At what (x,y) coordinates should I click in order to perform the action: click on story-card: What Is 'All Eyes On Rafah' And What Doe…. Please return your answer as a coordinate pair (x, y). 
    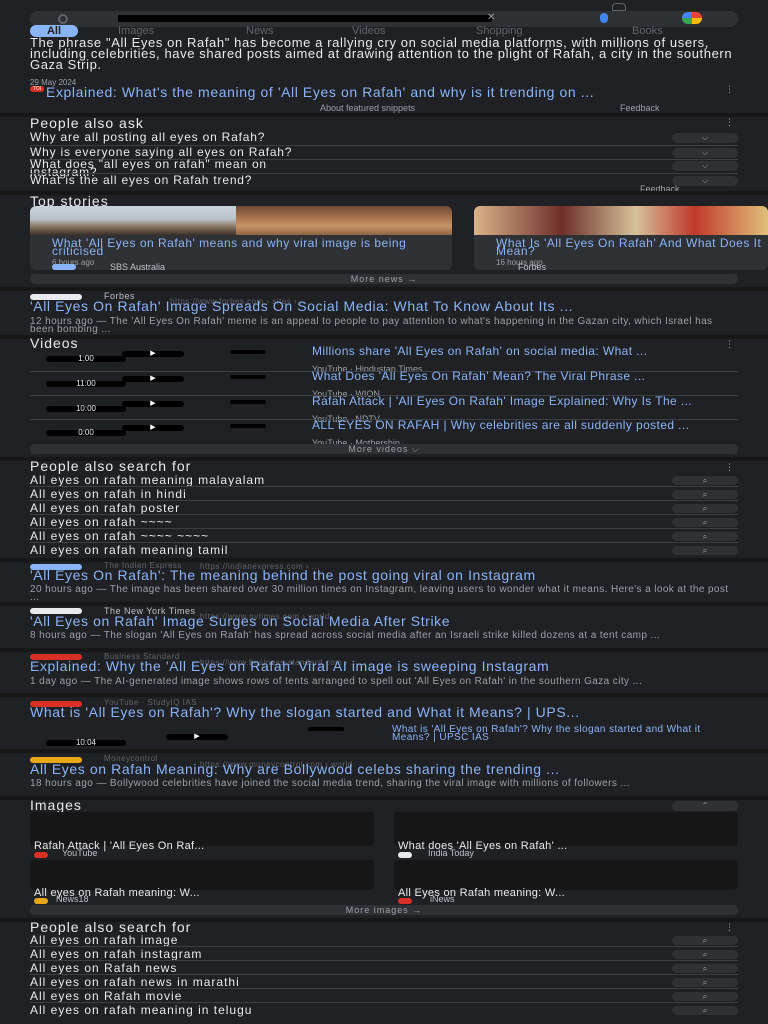
    Looking at the image, I should click on (621, 238).